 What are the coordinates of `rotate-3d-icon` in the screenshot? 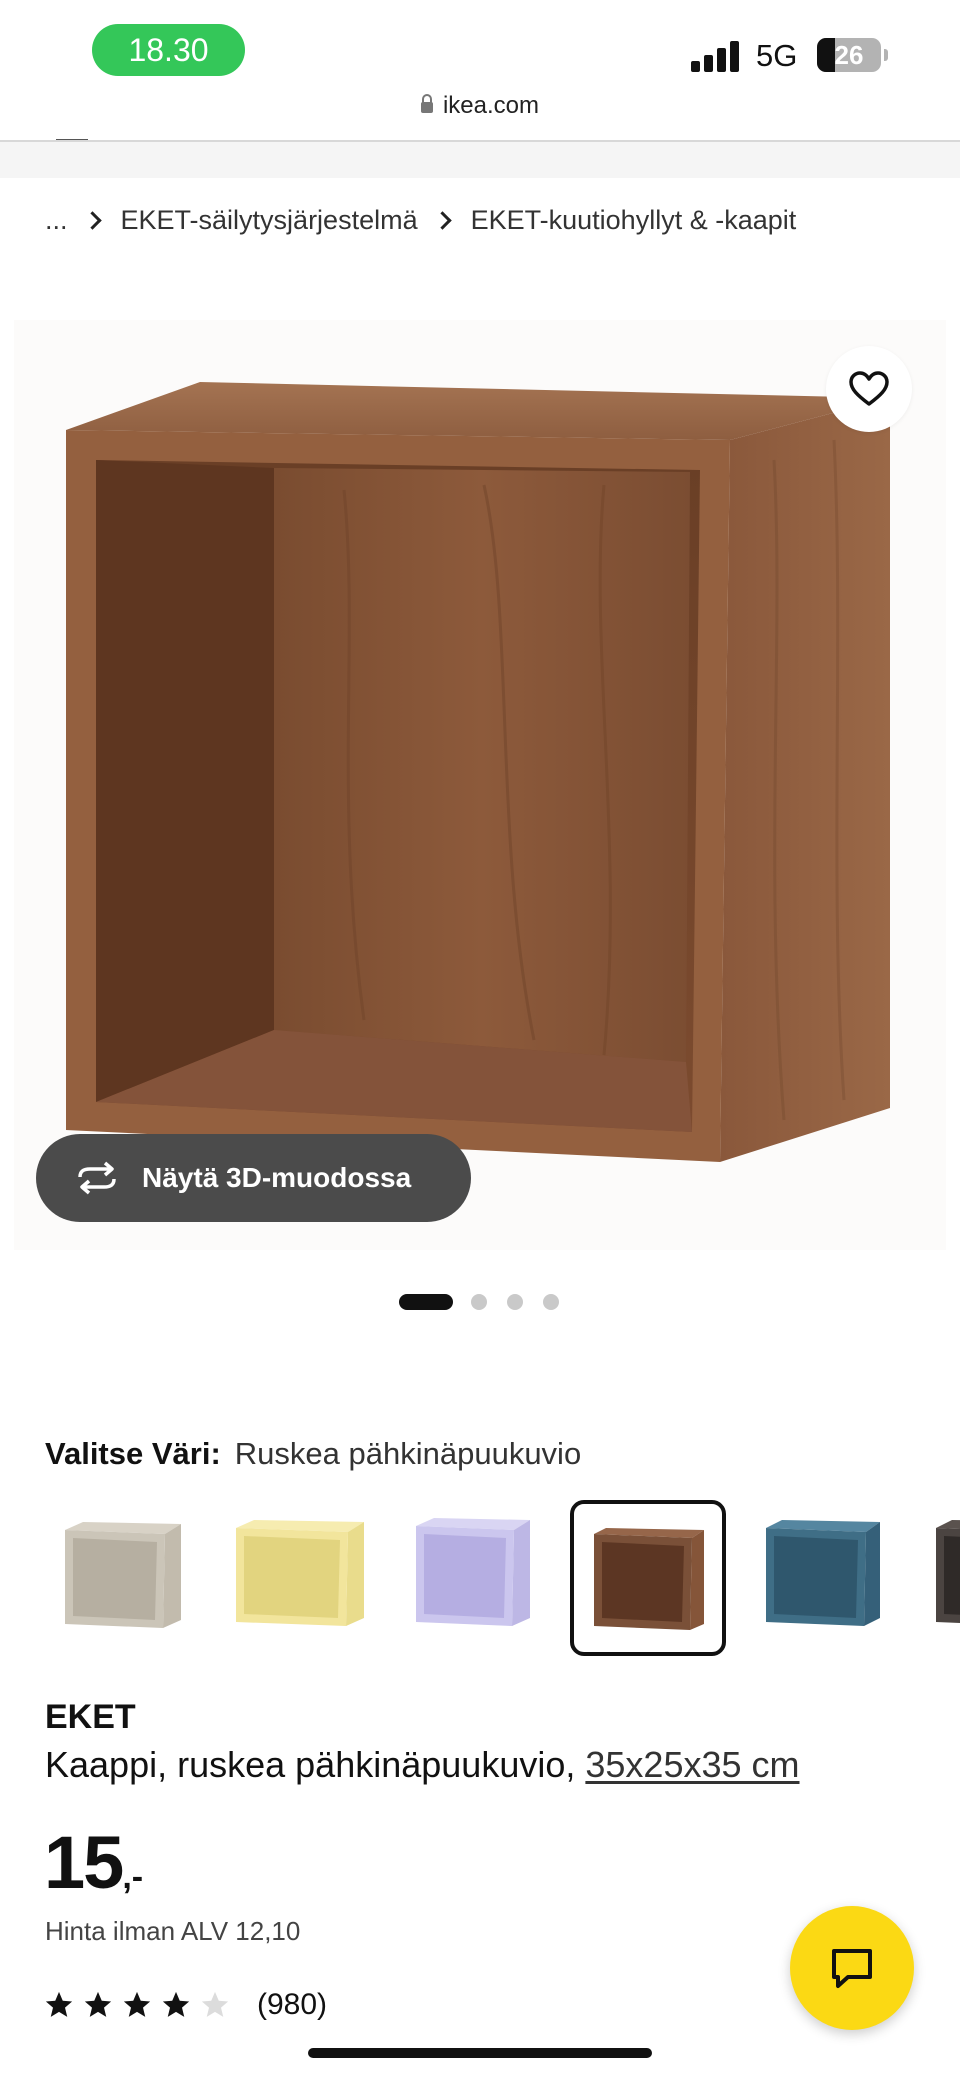 It's located at (97, 1178).